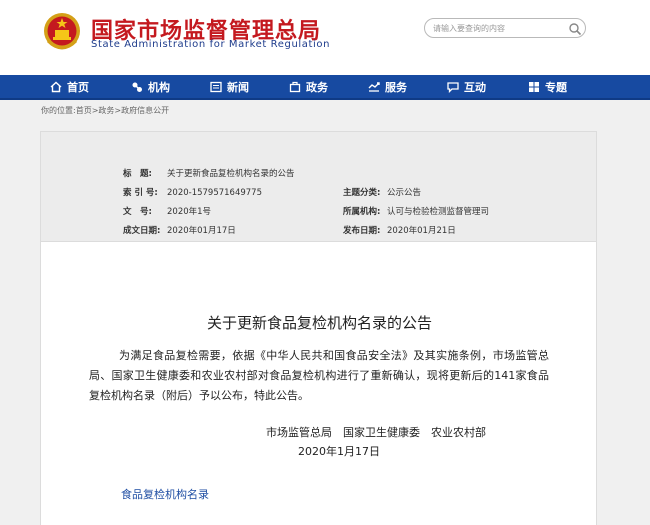 This screenshot has width=650, height=525. I want to click on meta-label: 索 引 号:, so click(140, 193).